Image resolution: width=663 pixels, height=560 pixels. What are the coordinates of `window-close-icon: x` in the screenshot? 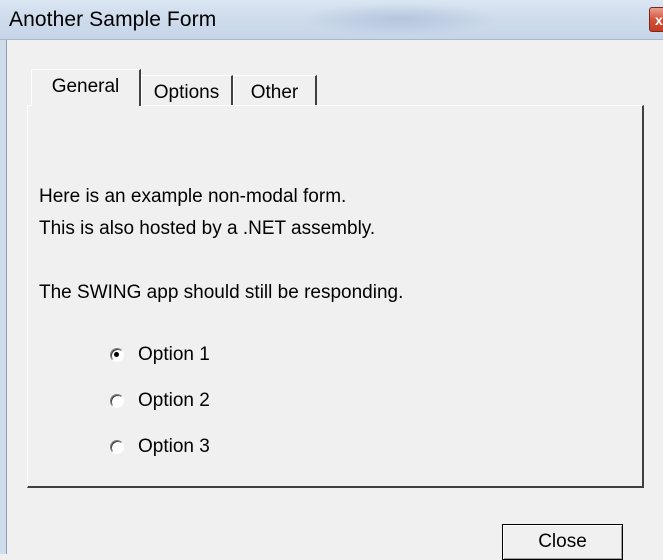 It's located at (656, 19).